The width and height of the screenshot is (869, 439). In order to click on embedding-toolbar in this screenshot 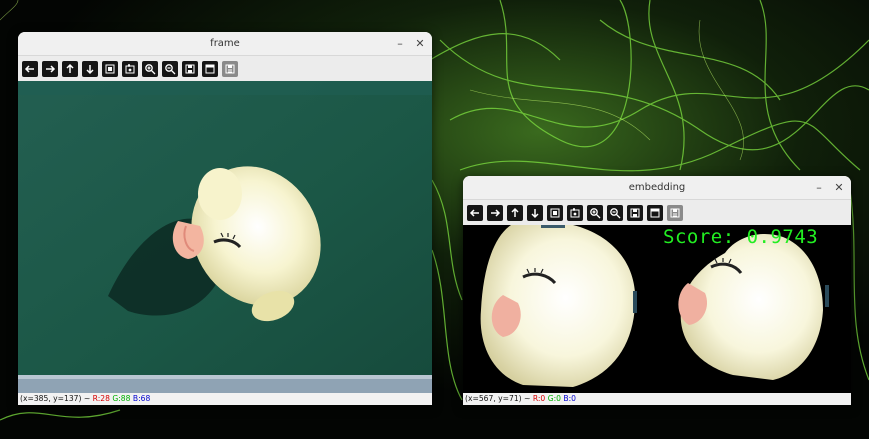, I will do `click(657, 212)`.